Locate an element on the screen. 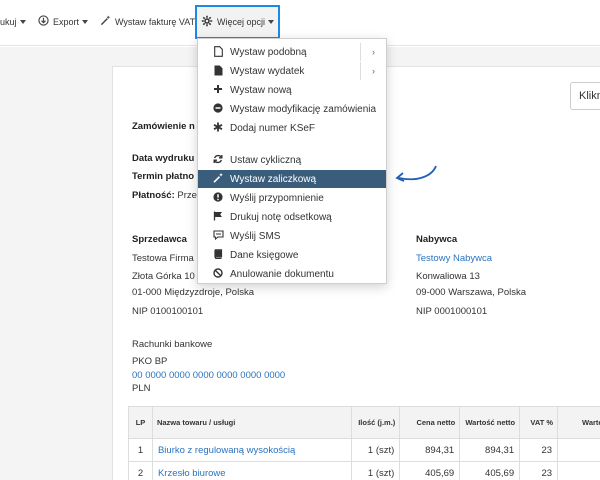 This screenshot has width=600, height=480. menu-item-label: Wystaw podobną is located at coordinates (268, 52).